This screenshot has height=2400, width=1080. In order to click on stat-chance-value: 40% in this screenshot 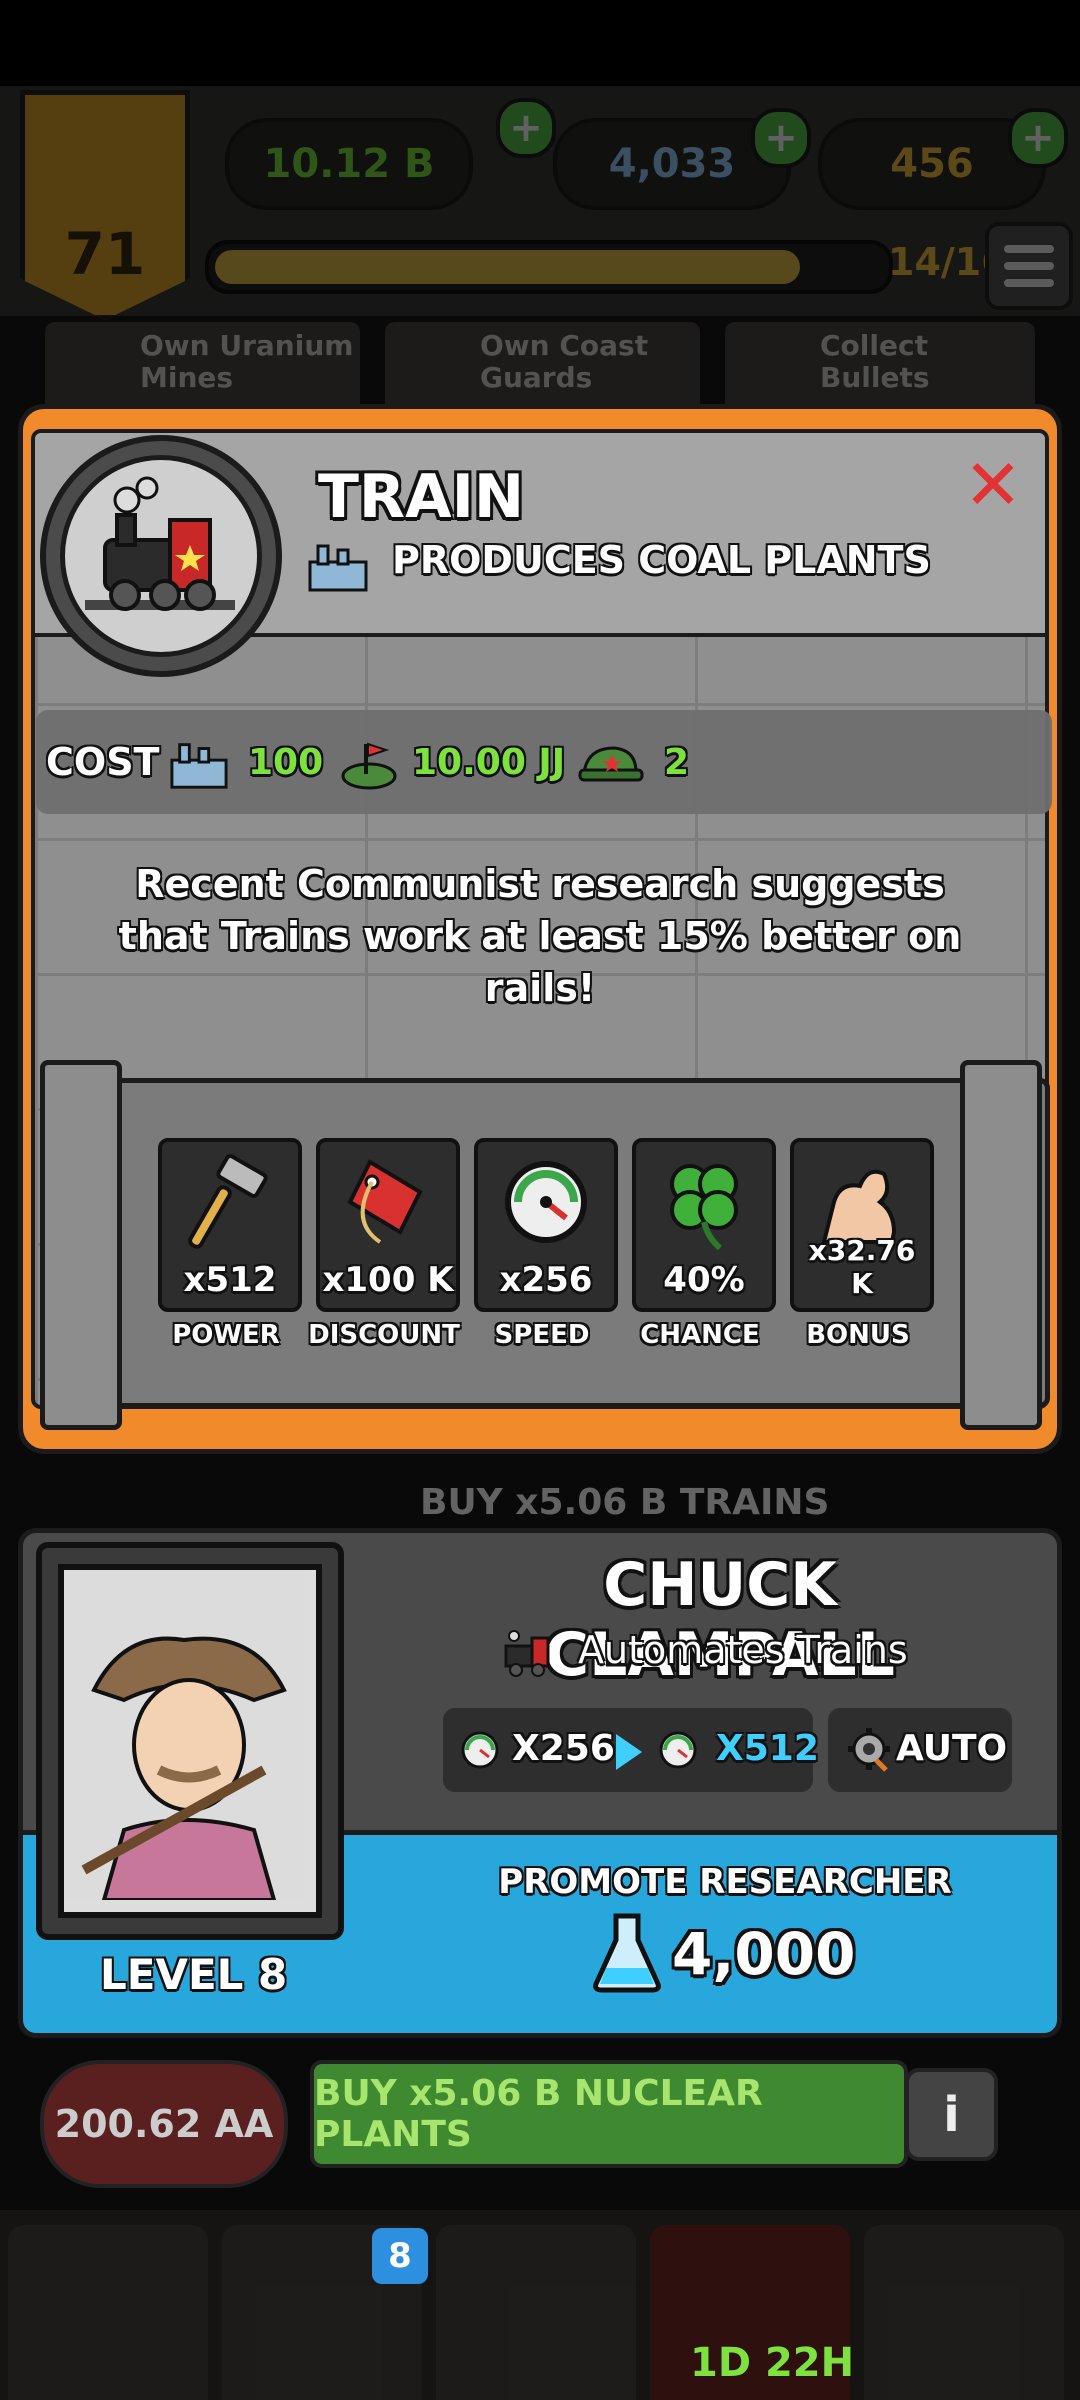, I will do `click(704, 1280)`.